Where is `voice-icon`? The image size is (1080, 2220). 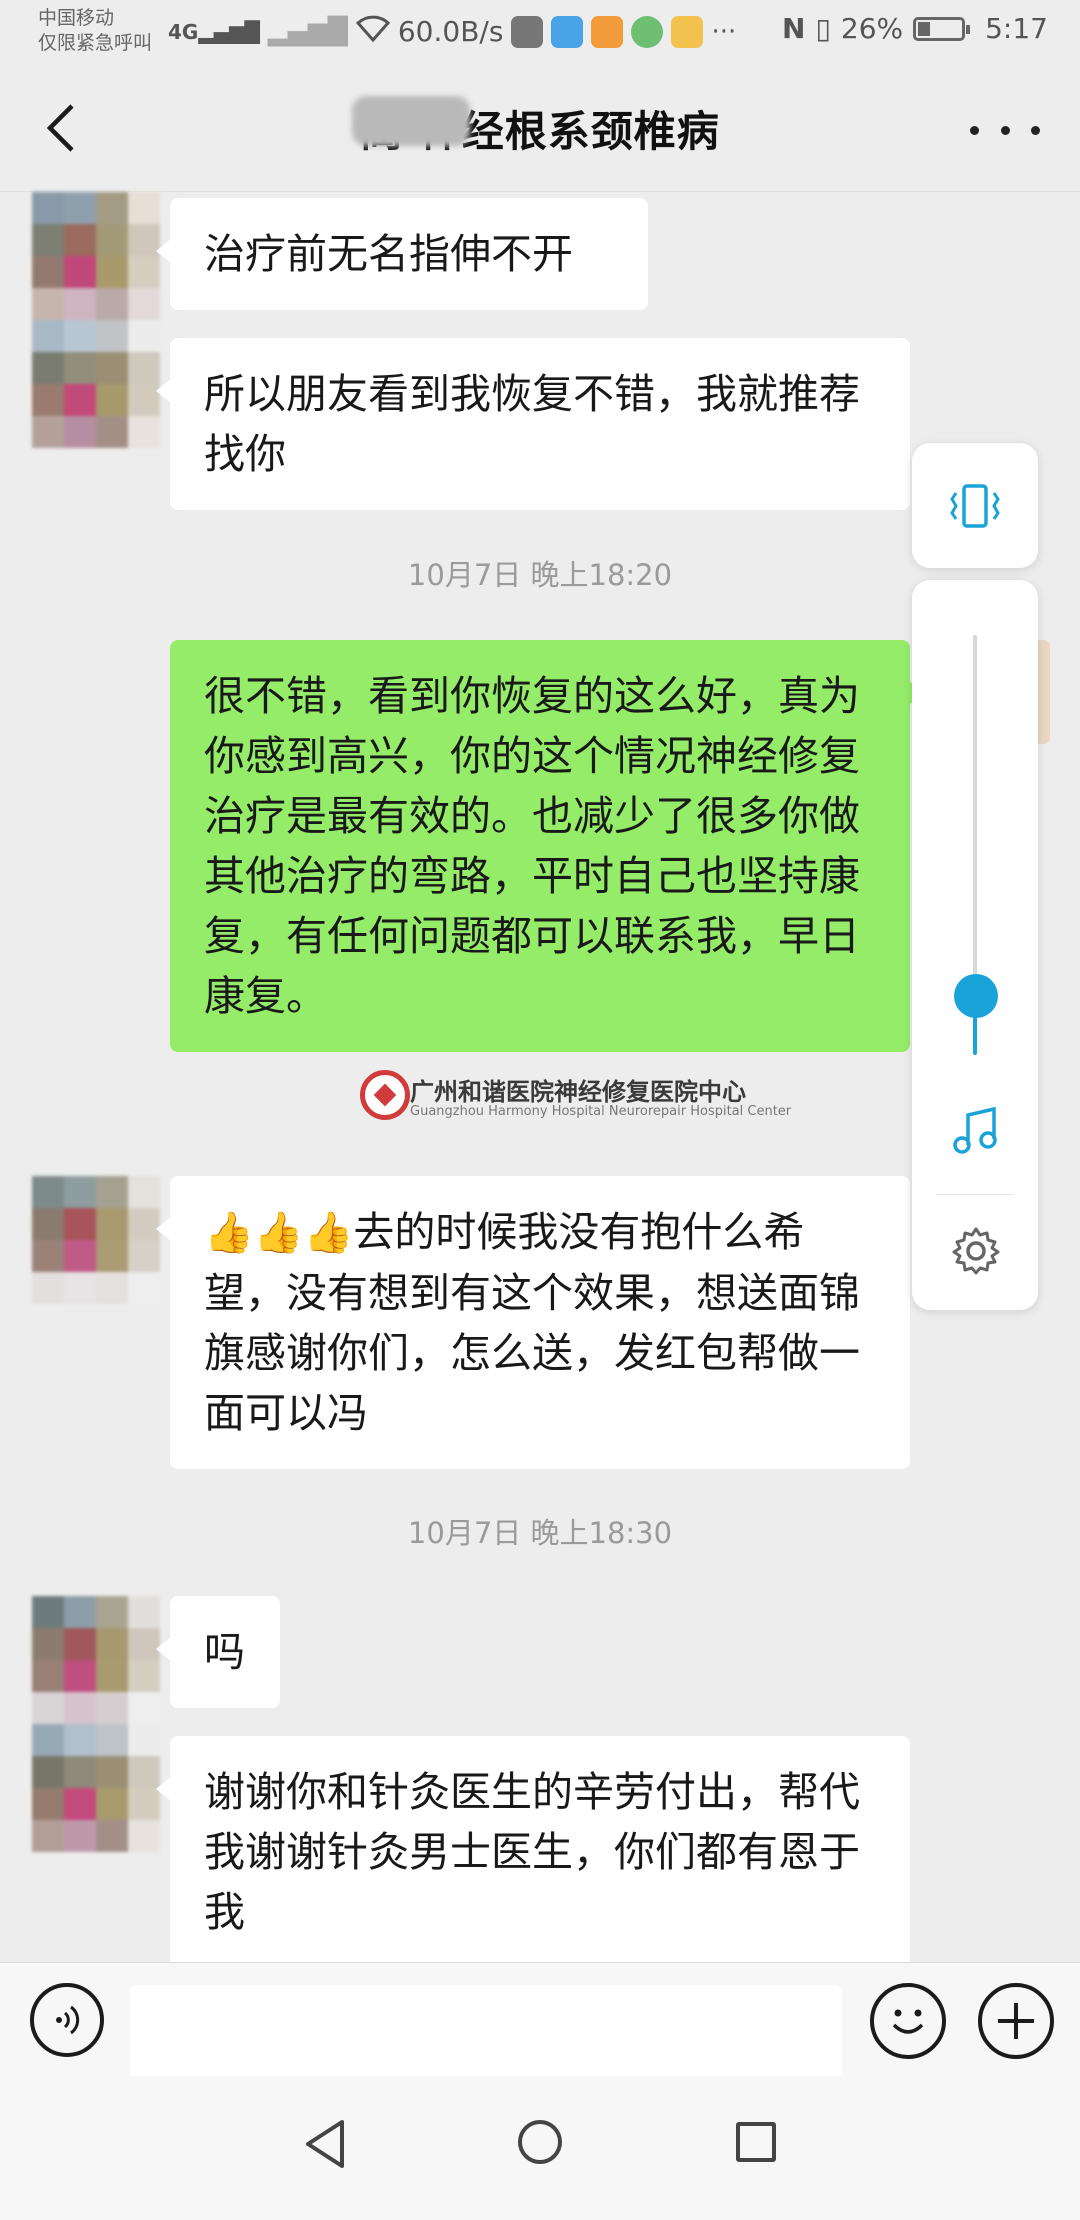
voice-icon is located at coordinates (68, 2020).